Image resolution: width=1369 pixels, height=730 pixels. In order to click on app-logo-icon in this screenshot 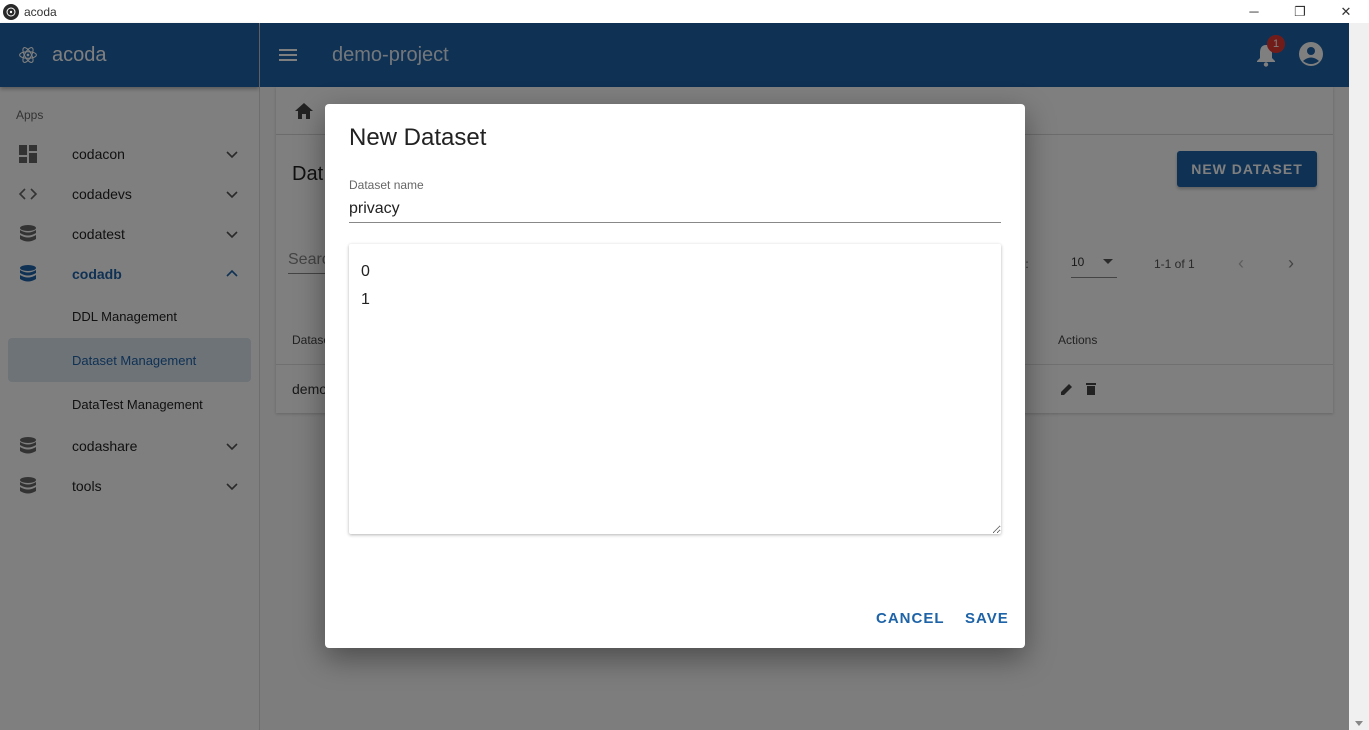, I will do `click(11, 11)`.